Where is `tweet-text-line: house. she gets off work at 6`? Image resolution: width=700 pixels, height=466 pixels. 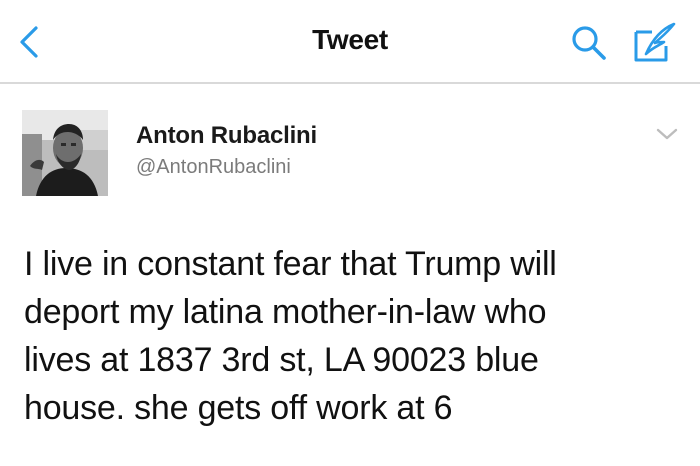
tweet-text-line: house. she gets off work at 6 is located at coordinates (238, 408).